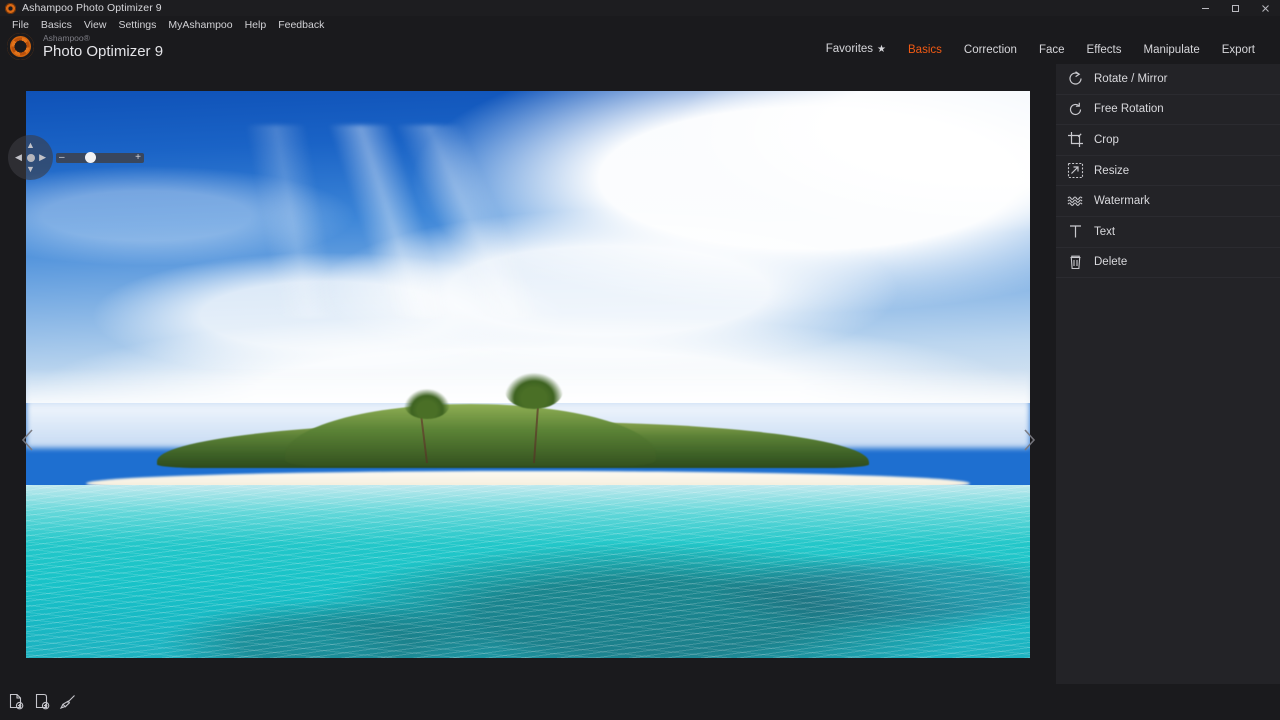 Image resolution: width=1280 pixels, height=720 pixels. Describe the element at coordinates (1111, 262) in the screenshot. I see `sidebar-label: Delete` at that location.